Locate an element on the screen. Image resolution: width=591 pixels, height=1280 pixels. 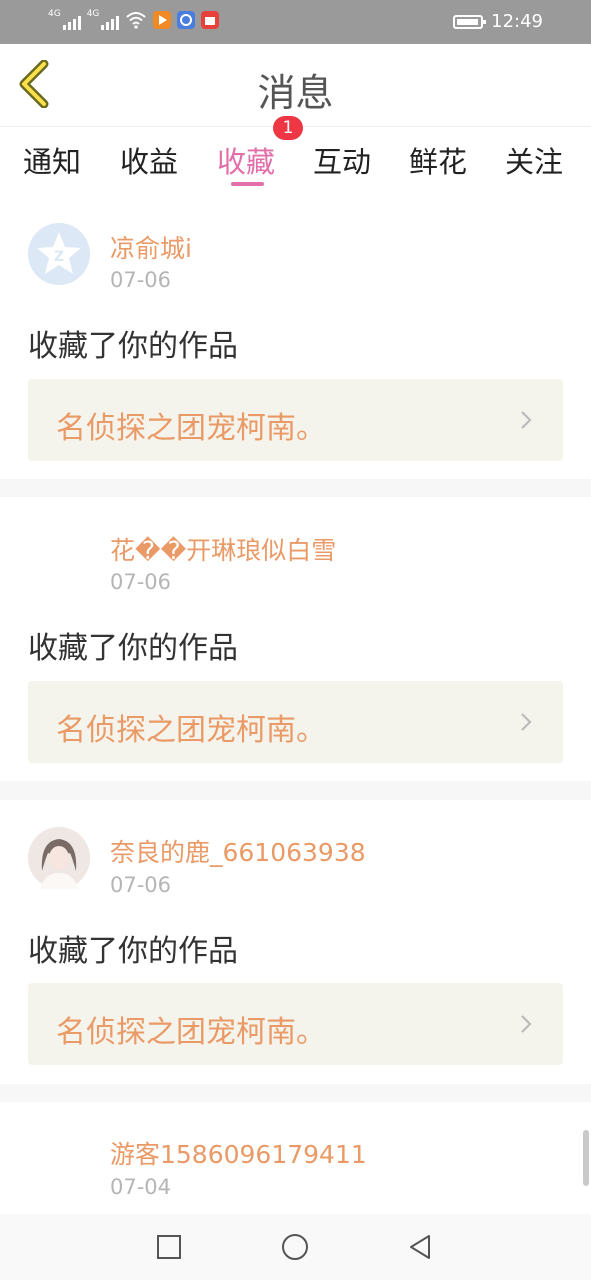
header-bar: 消息 is located at coordinates (295, 85).